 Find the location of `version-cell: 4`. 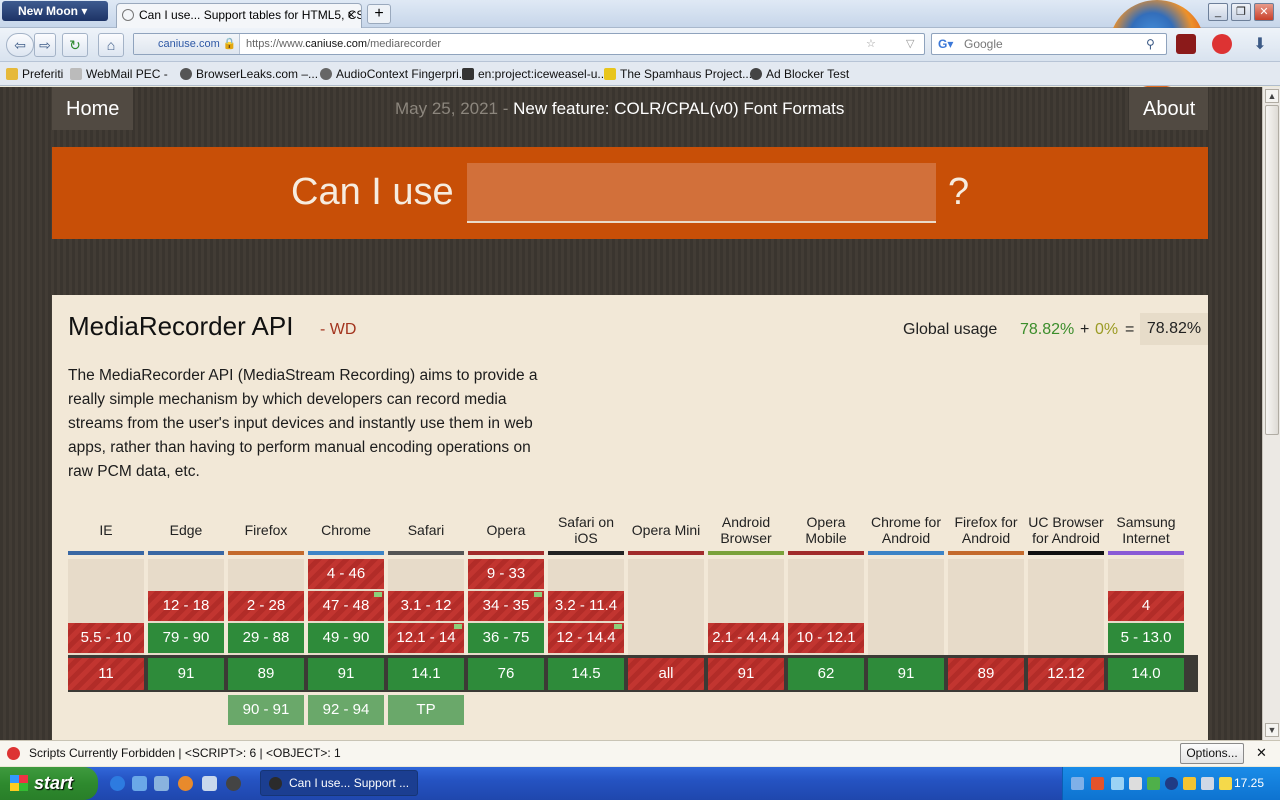

version-cell: 4 is located at coordinates (1146, 606).